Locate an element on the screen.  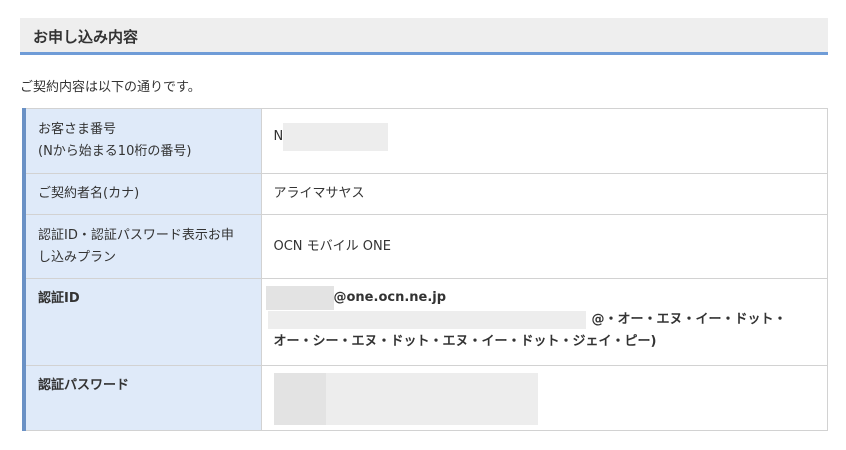
label-customer-number-line2: (Nから始まる10桁の番号) is located at coordinates (115, 151).